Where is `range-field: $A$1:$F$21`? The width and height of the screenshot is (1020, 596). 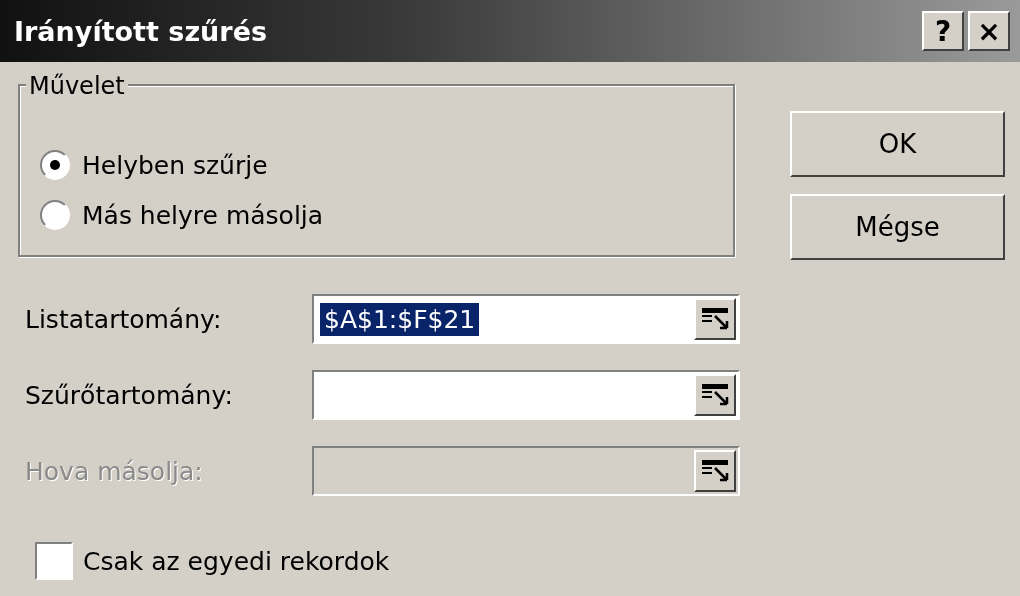 range-field: $A$1:$F$21 is located at coordinates (526, 319).